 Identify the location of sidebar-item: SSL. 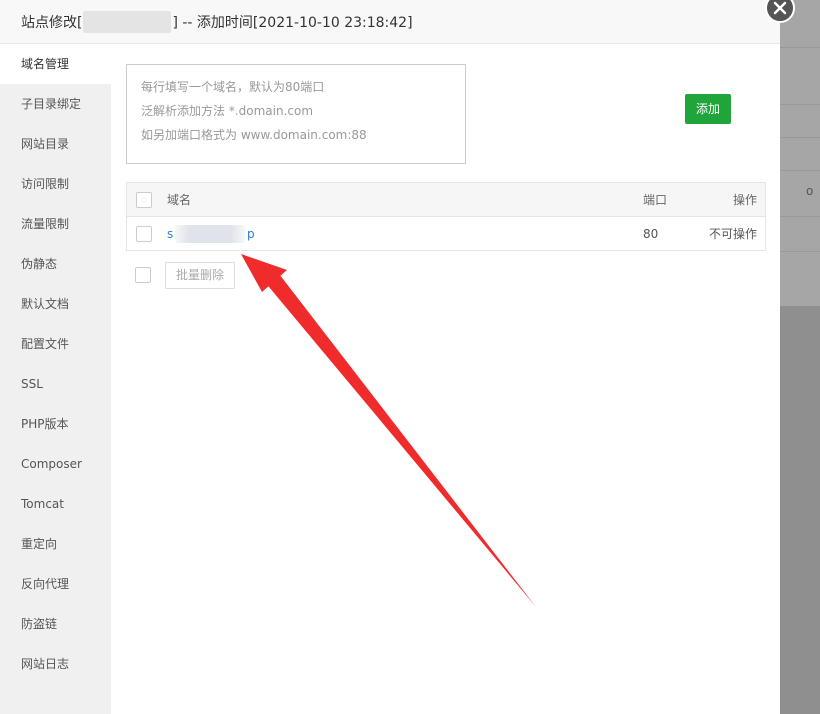
(55, 384).